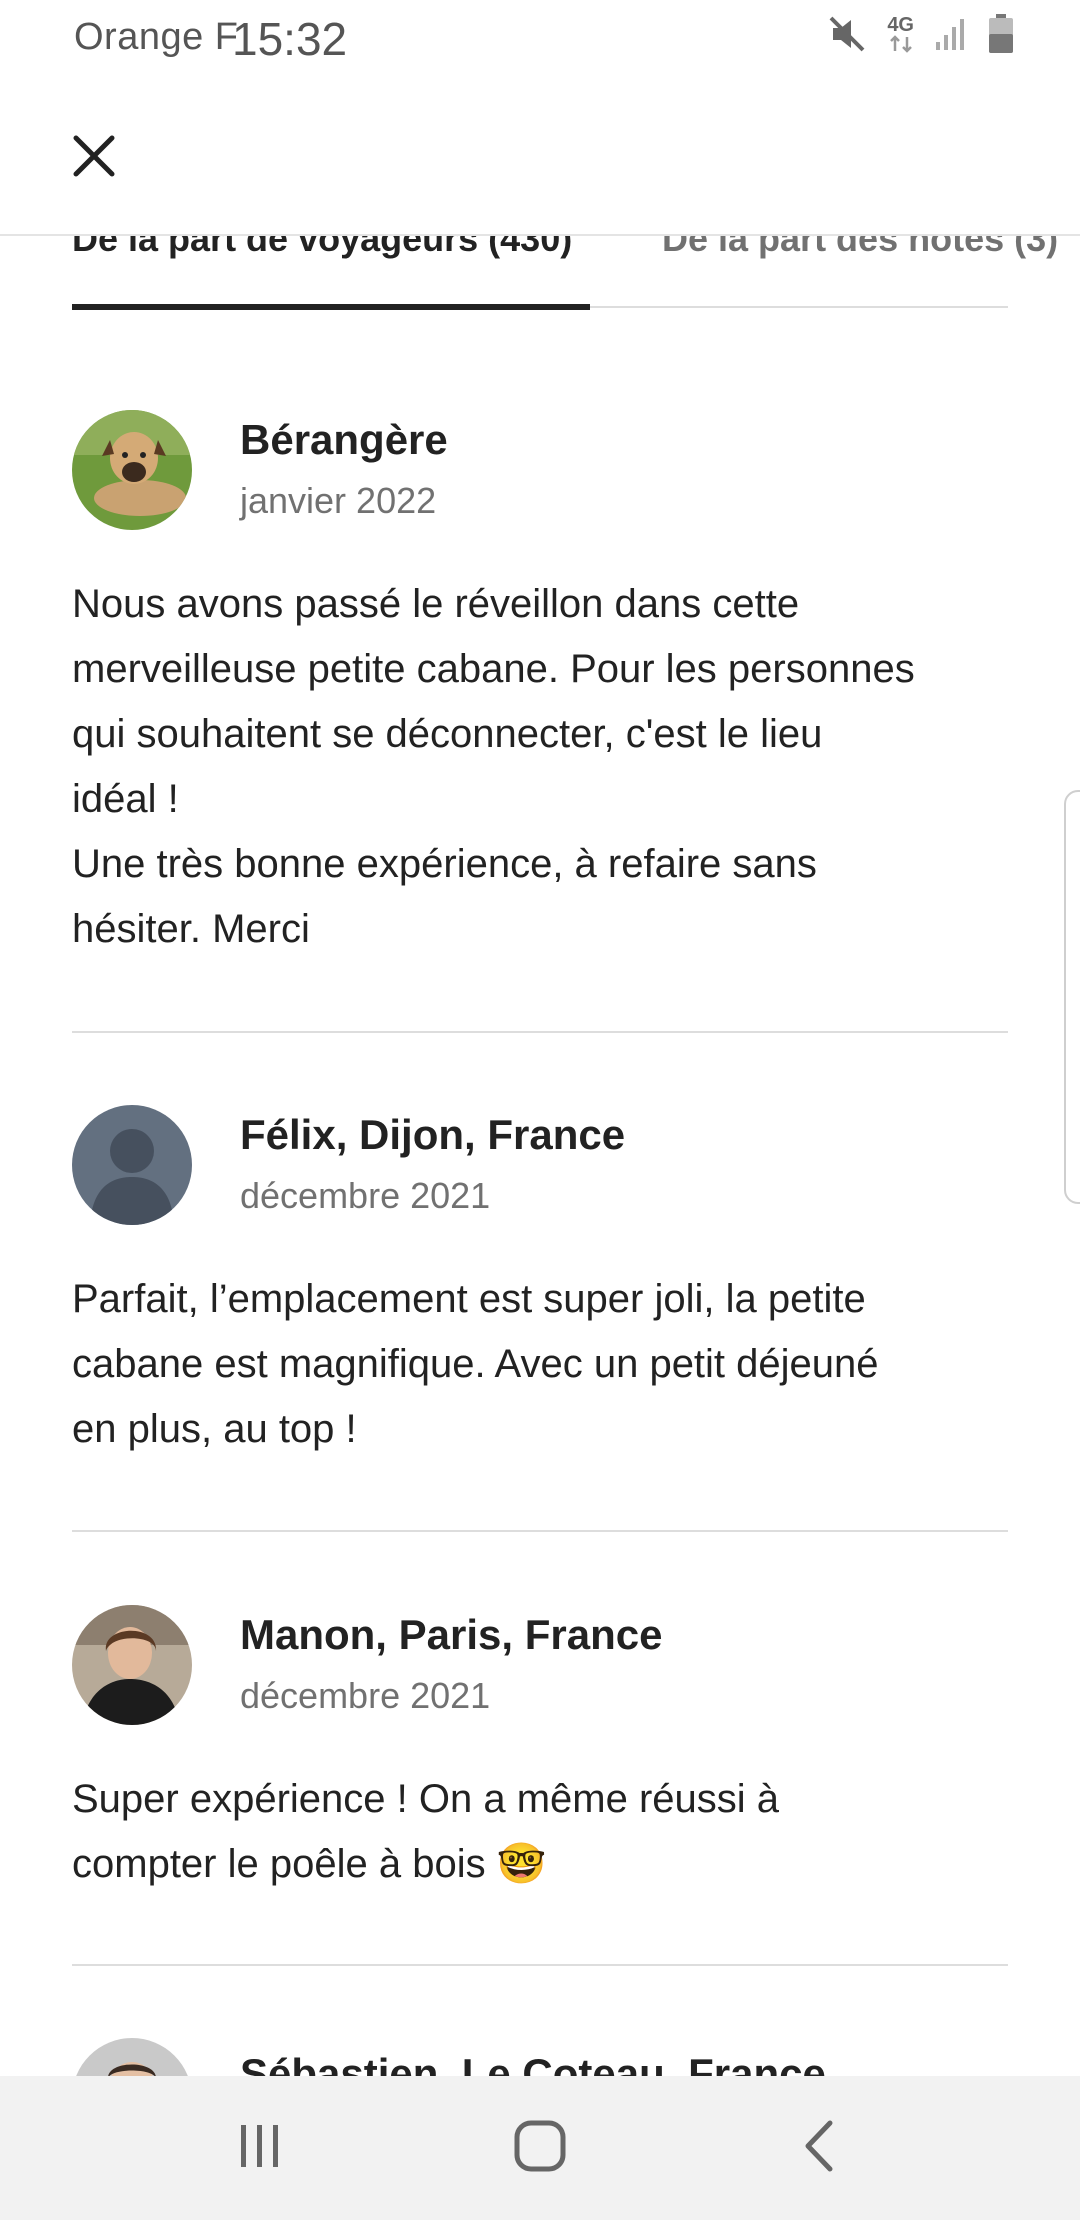 Image resolution: width=1080 pixels, height=2220 pixels. I want to click on close-button, so click(94, 158).